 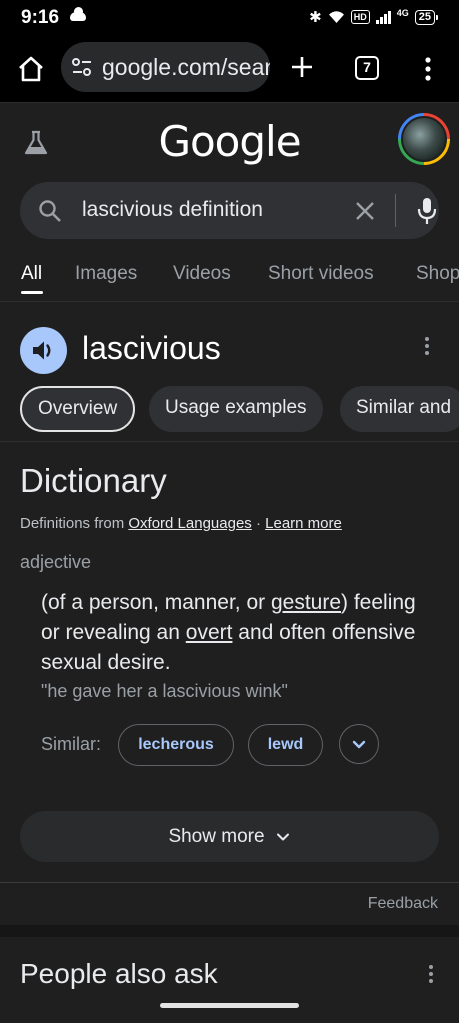 I want to click on search-icon, so click(x=50, y=211).